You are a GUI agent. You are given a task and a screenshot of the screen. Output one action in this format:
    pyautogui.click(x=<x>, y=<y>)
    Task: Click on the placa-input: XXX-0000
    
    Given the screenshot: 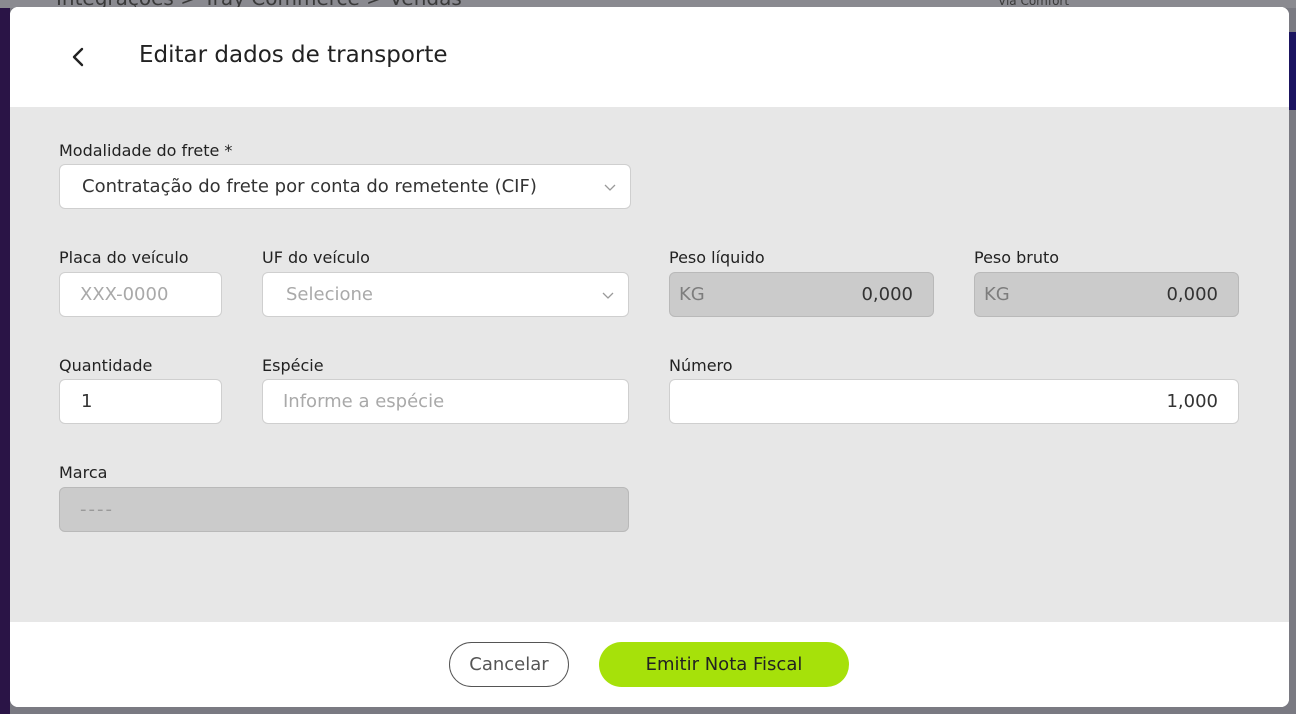 What is the action you would take?
    pyautogui.click(x=140, y=294)
    